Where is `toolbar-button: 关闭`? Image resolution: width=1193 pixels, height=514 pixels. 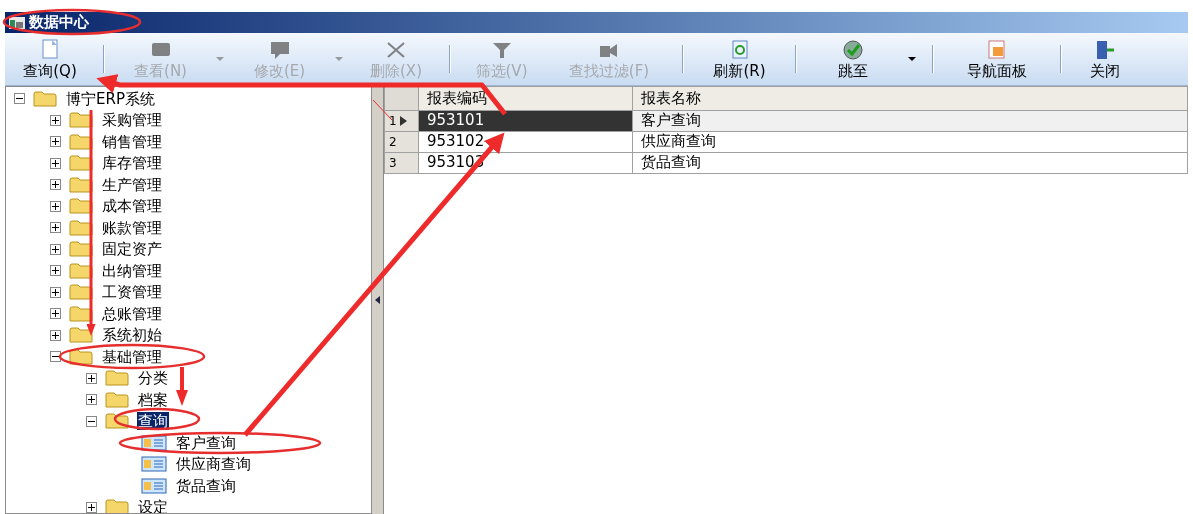
toolbar-button: 关闭 is located at coordinates (1105, 59).